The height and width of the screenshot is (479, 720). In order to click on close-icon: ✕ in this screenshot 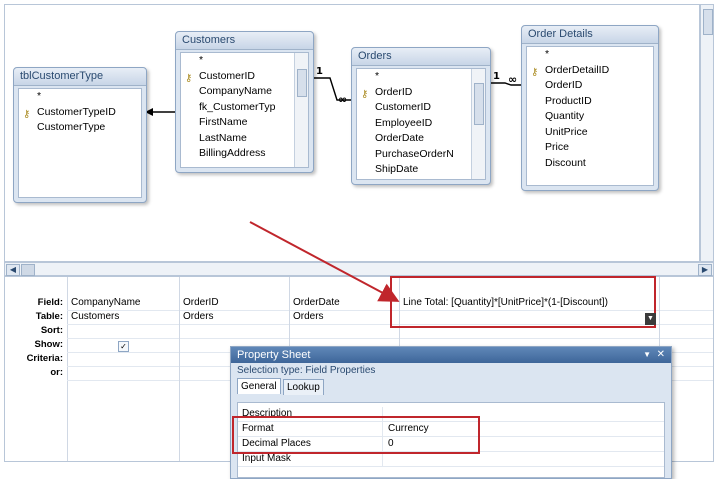, I will do `click(661, 355)`.